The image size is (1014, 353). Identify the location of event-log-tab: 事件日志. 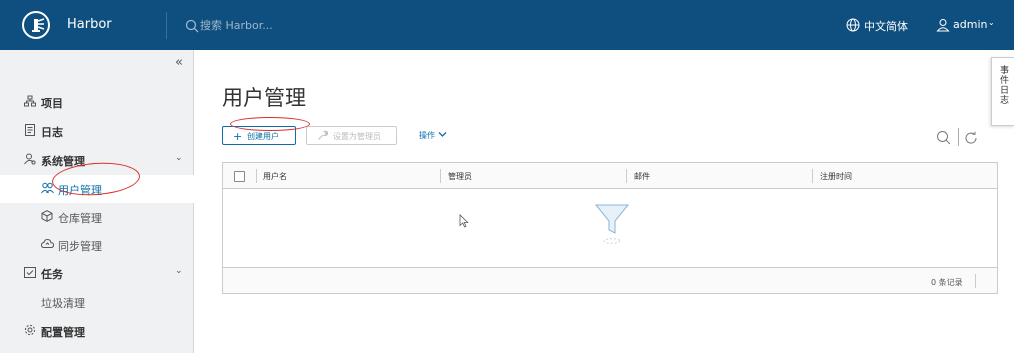
(1002, 91).